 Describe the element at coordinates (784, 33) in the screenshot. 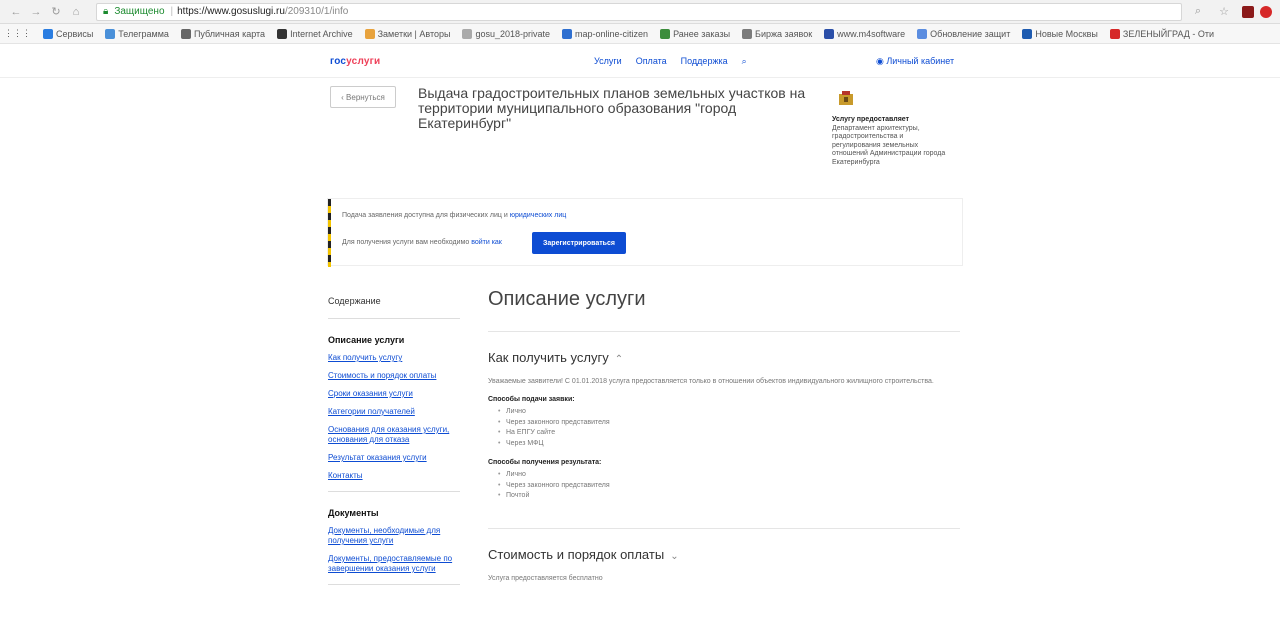

I see `bookmark-label: Биржа заявок` at that location.